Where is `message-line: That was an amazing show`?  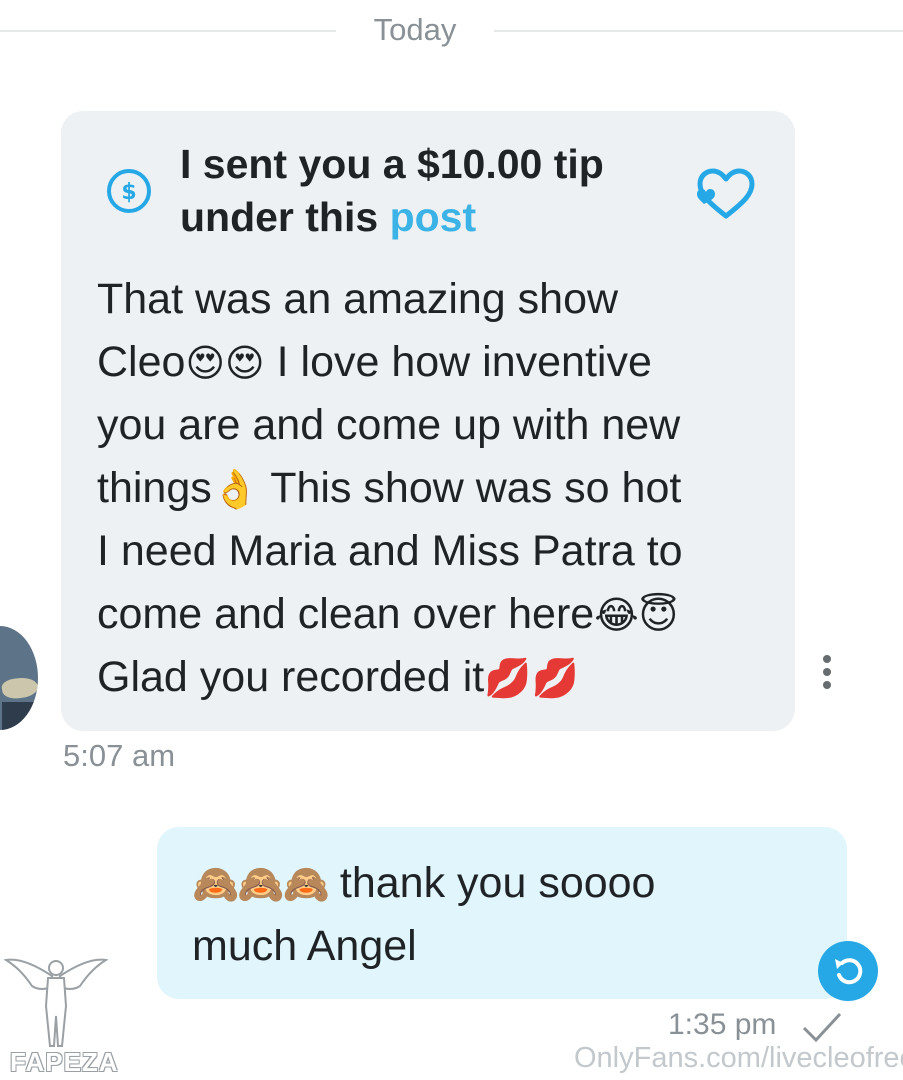
message-line: That was an amazing show is located at coordinates (358, 299).